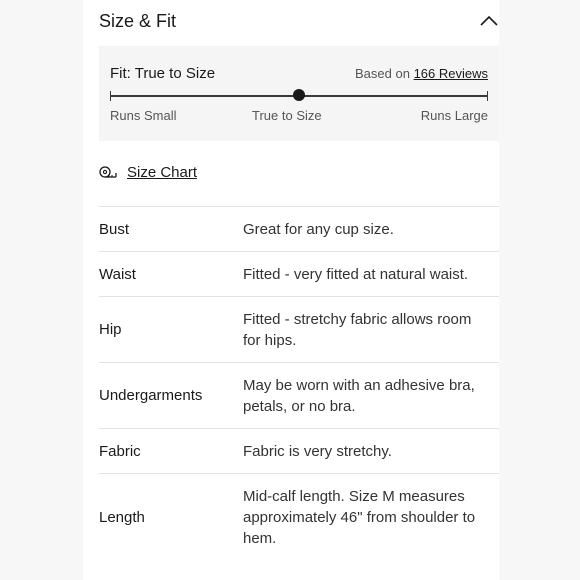 The height and width of the screenshot is (580, 580). What do you see at coordinates (487, 96) in the screenshot?
I see `scale-tick-right` at bounding box center [487, 96].